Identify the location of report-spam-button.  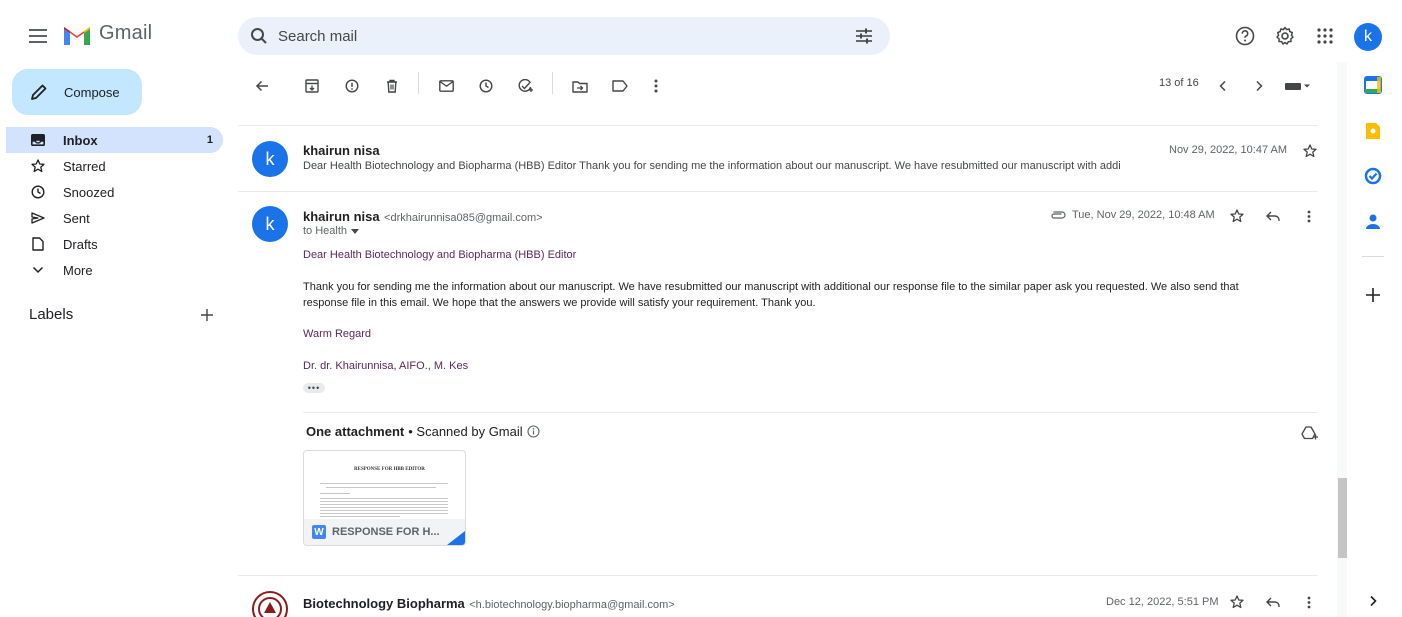
(352, 86).